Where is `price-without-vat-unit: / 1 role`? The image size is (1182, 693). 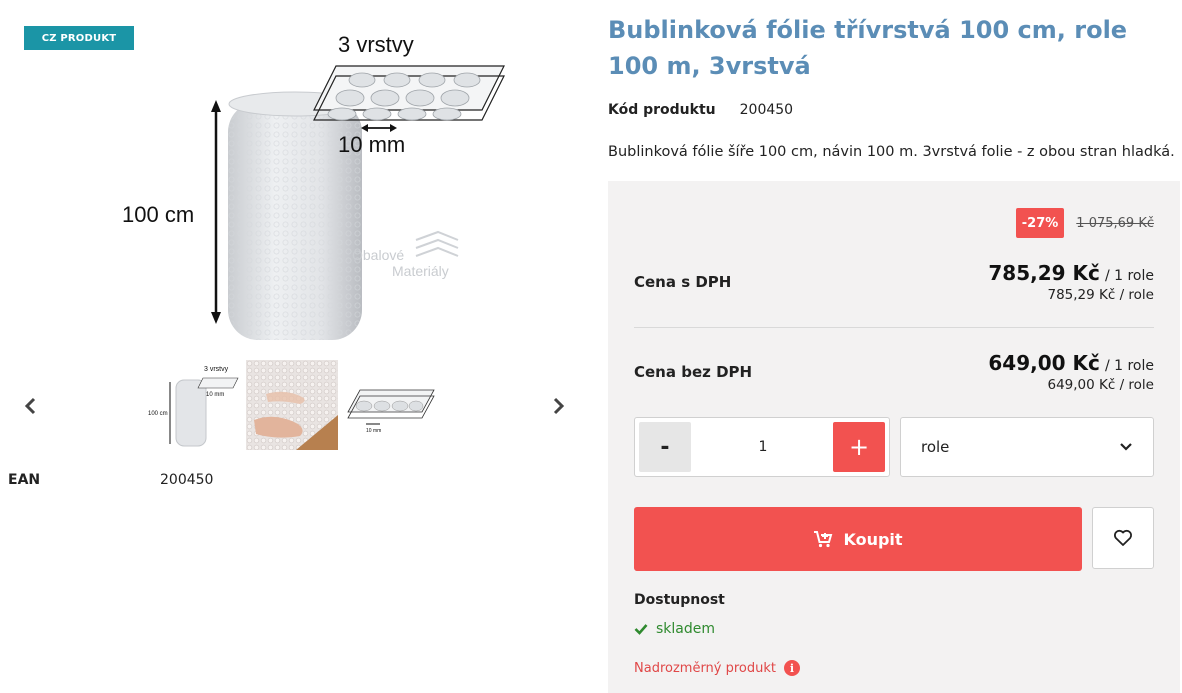
price-without-vat-unit: / 1 role is located at coordinates (1129, 366).